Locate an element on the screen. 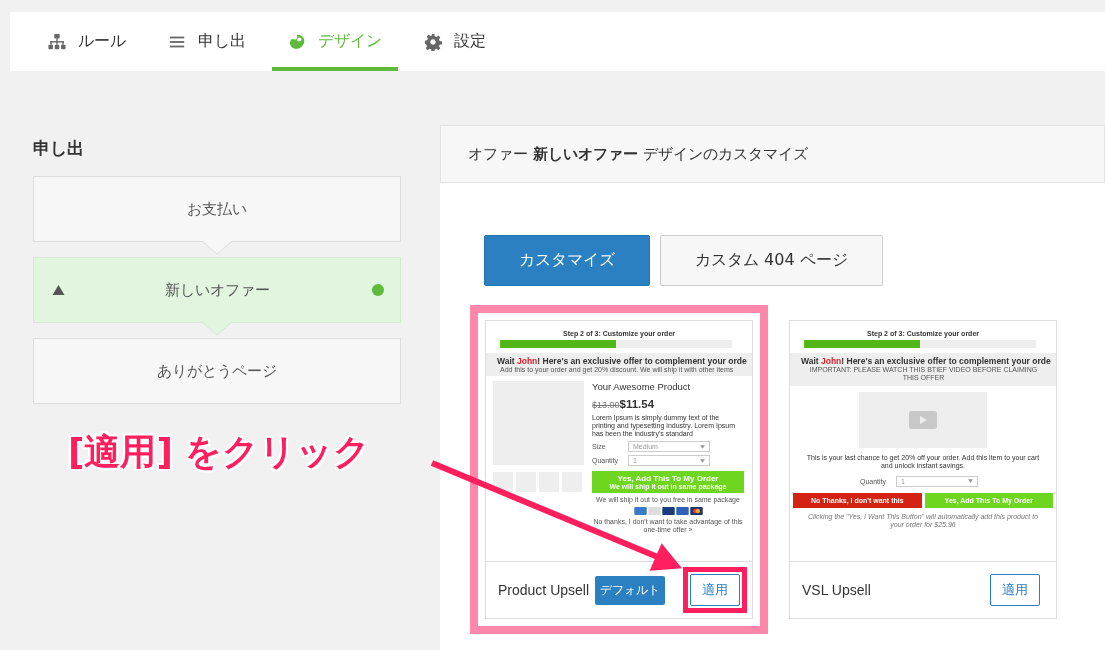 This screenshot has height=650, width=1105. default-button: デフォルト is located at coordinates (630, 590).